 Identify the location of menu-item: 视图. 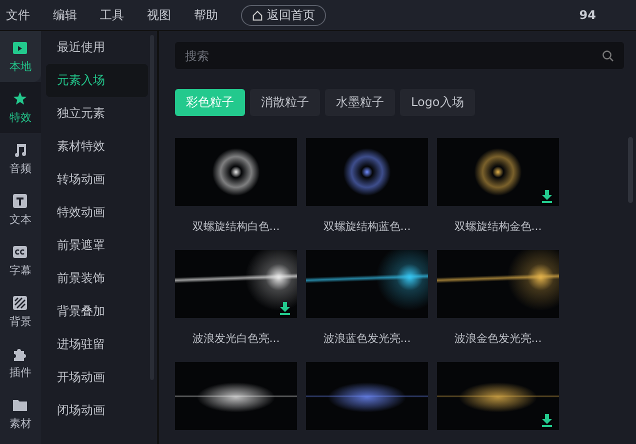
(159, 15).